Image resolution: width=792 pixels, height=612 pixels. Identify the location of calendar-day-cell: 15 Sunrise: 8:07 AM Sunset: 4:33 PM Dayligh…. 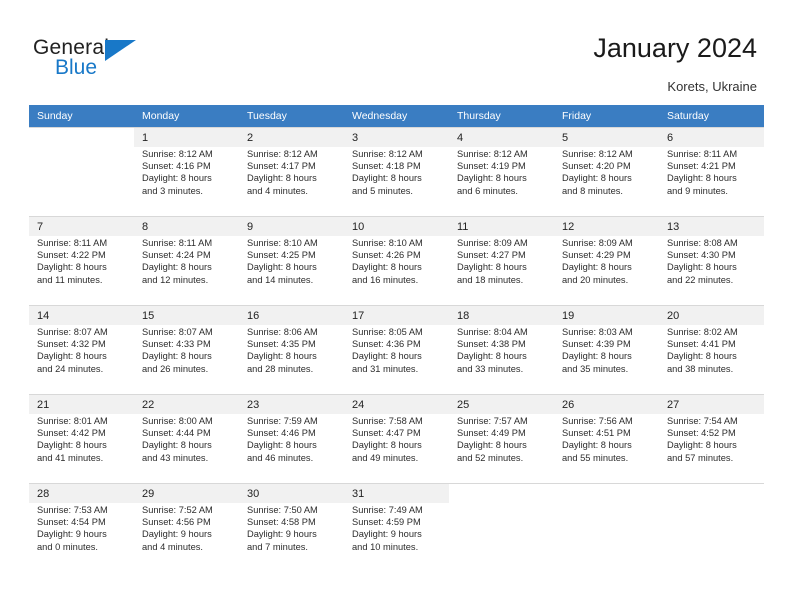
(186, 349).